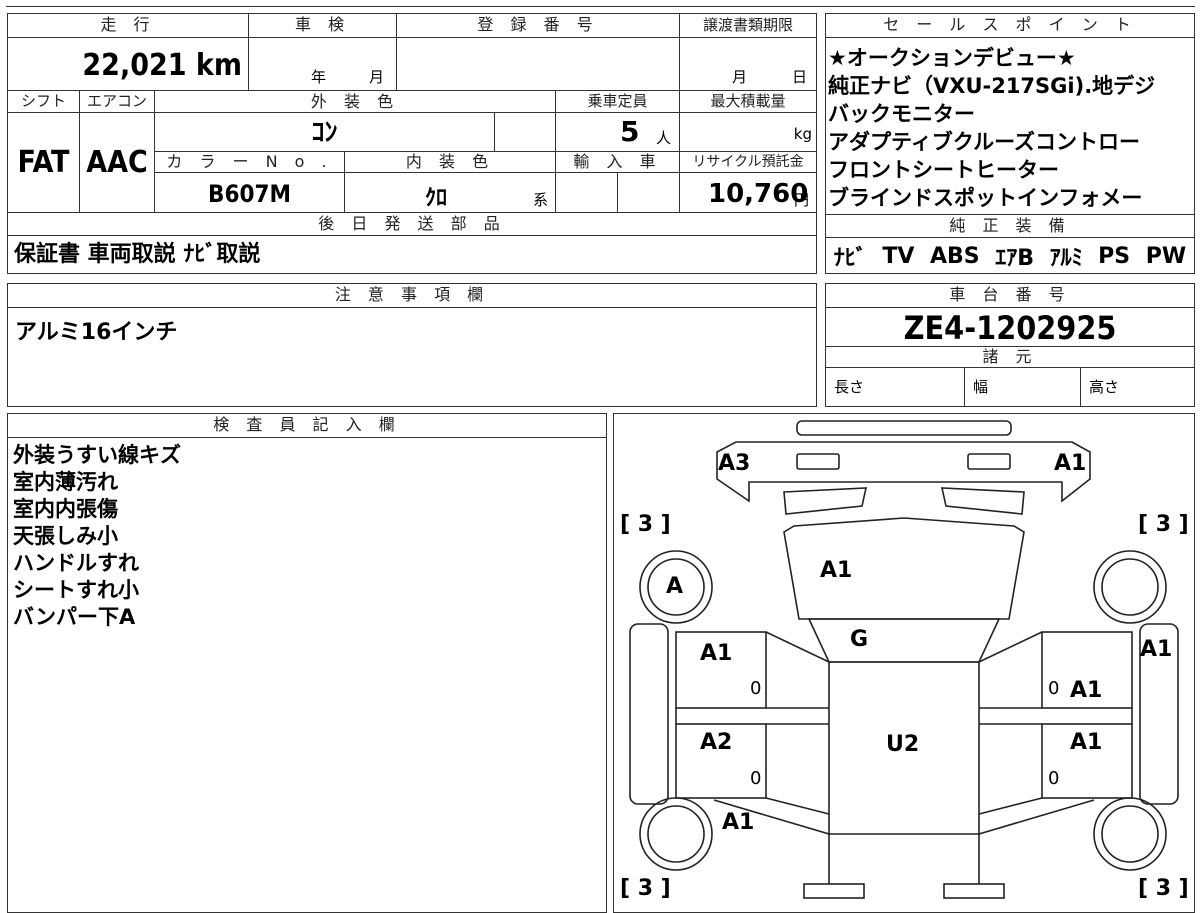 This screenshot has width=1200, height=913. Describe the element at coordinates (1010, 357) in the screenshot. I see `specs-header: 諸 元` at that location.